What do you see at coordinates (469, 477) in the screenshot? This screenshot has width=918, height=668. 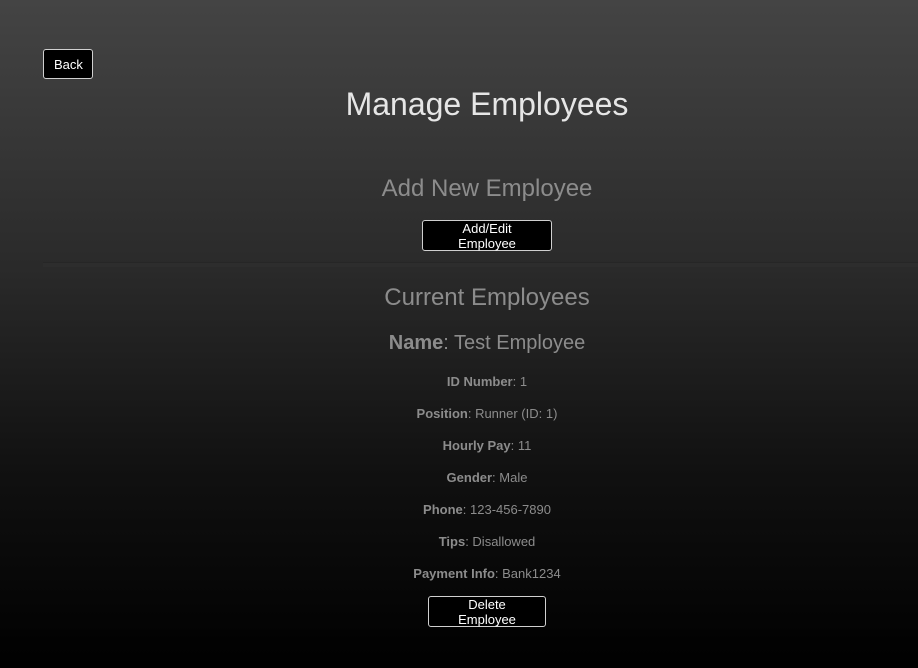 I see `field-label: Gender` at bounding box center [469, 477].